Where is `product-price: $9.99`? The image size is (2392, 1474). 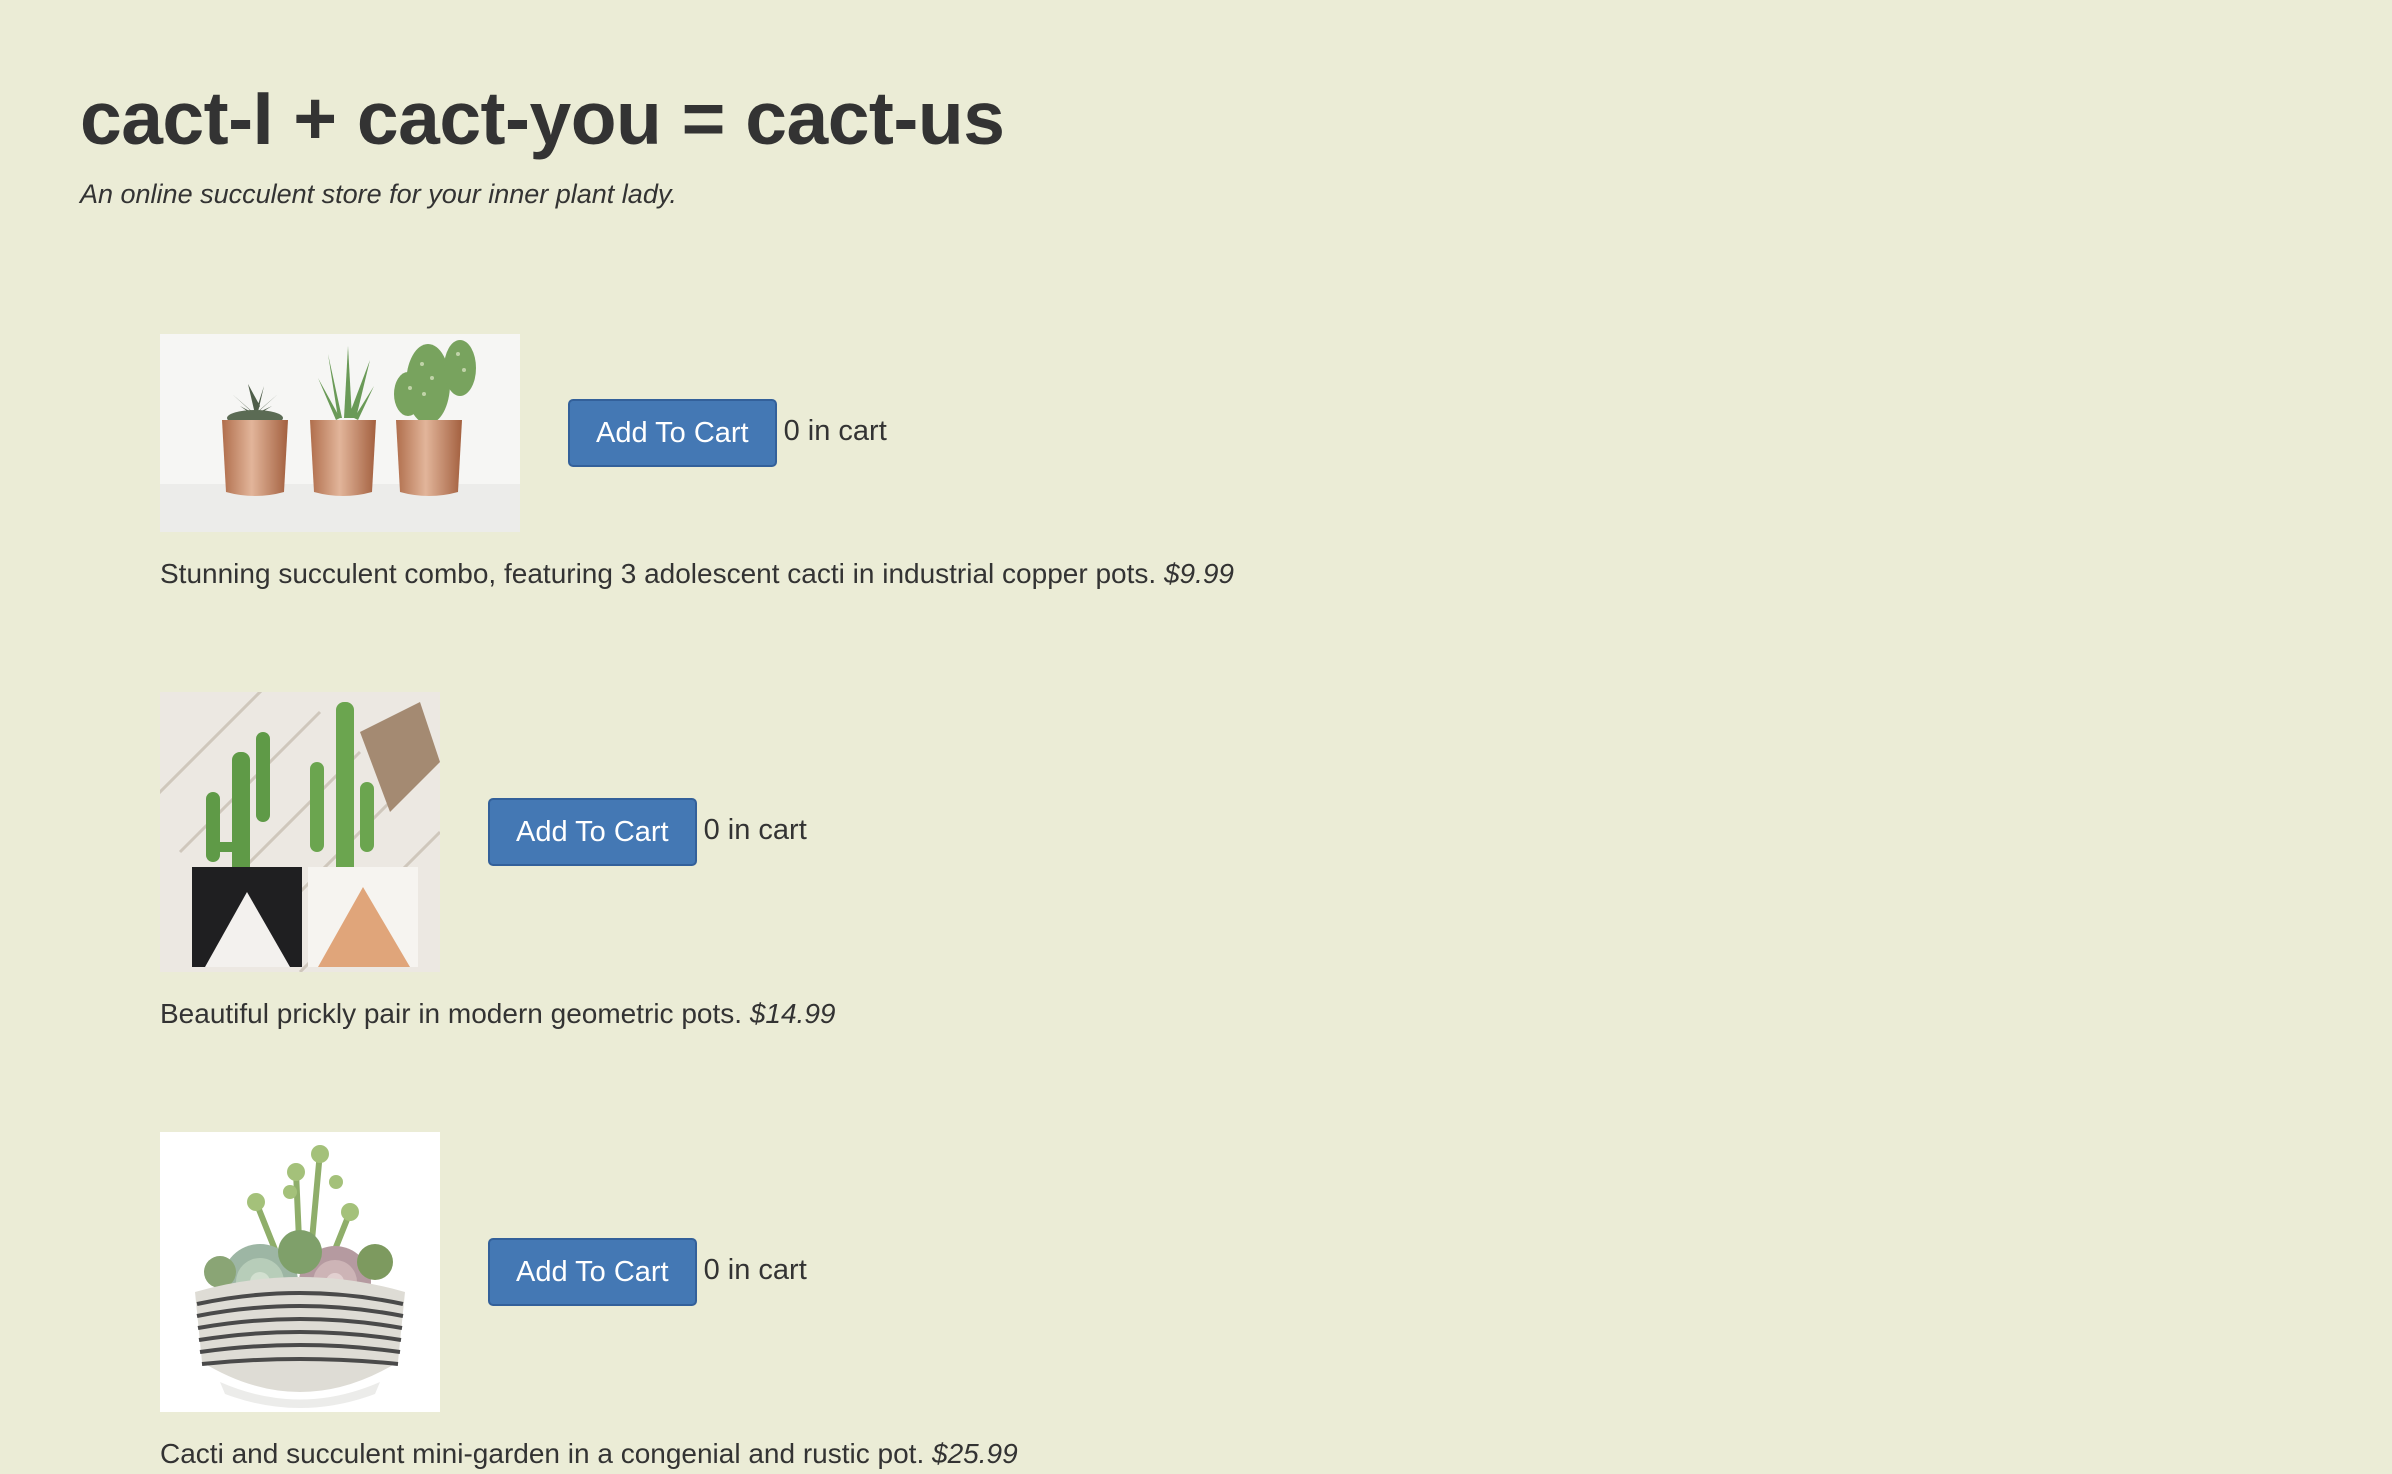 product-price: $9.99 is located at coordinates (1199, 573).